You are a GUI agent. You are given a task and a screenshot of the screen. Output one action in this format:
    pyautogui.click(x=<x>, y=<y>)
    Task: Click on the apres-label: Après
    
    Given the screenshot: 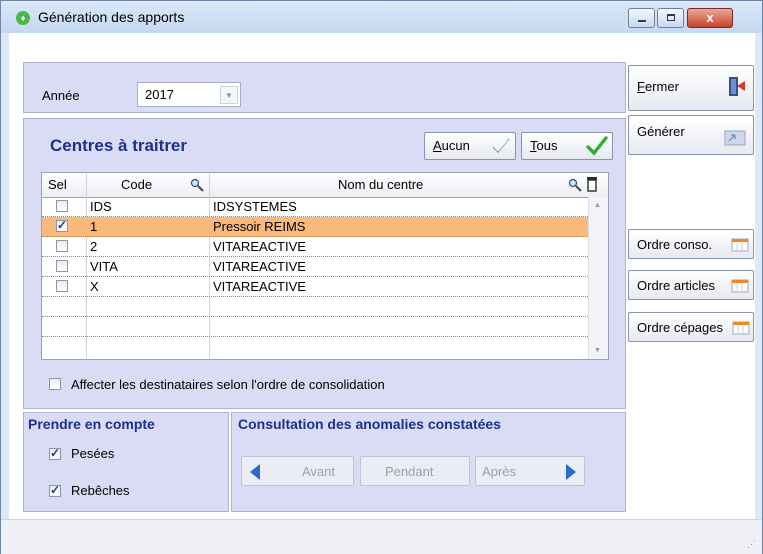 What is the action you would take?
    pyautogui.click(x=499, y=471)
    